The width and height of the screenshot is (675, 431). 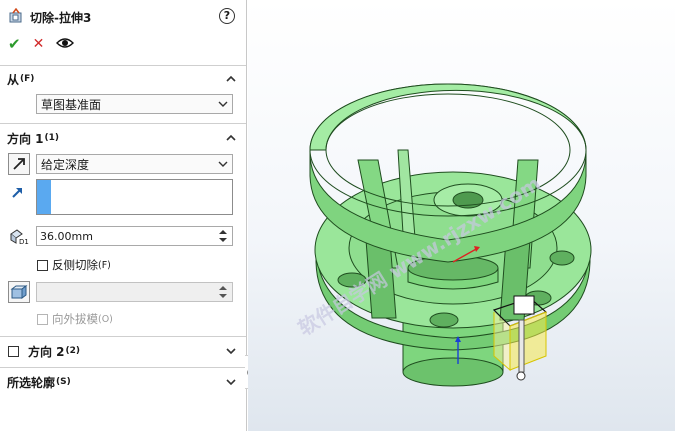 What do you see at coordinates (13, 351) in the screenshot?
I see `direction2-checkbox` at bounding box center [13, 351].